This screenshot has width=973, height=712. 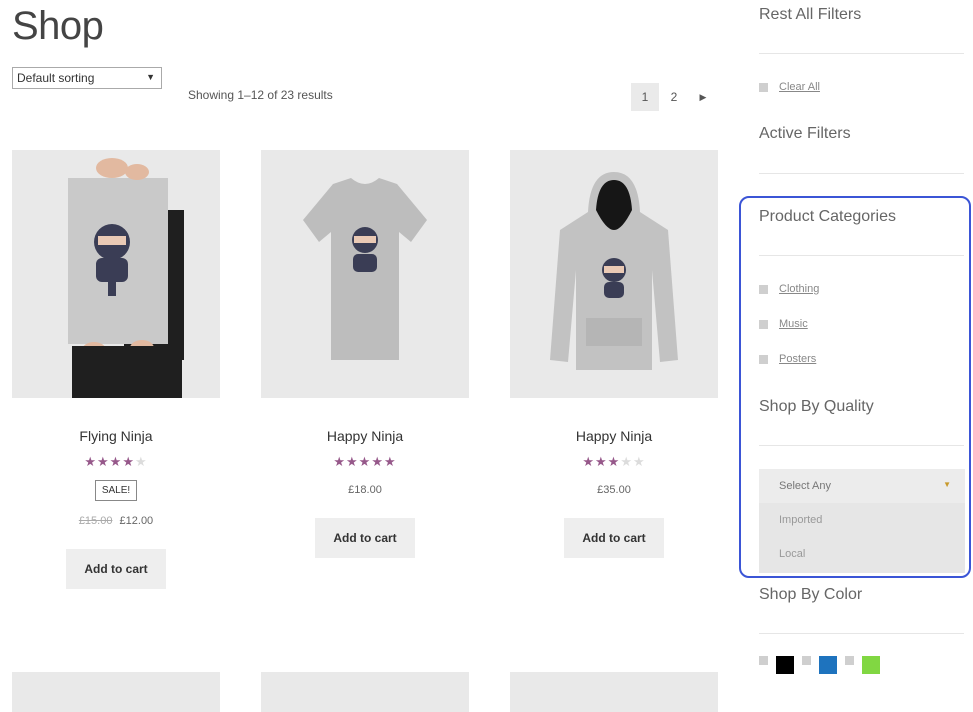 What do you see at coordinates (56, 78) in the screenshot?
I see `sorting-value: Default sorting` at bounding box center [56, 78].